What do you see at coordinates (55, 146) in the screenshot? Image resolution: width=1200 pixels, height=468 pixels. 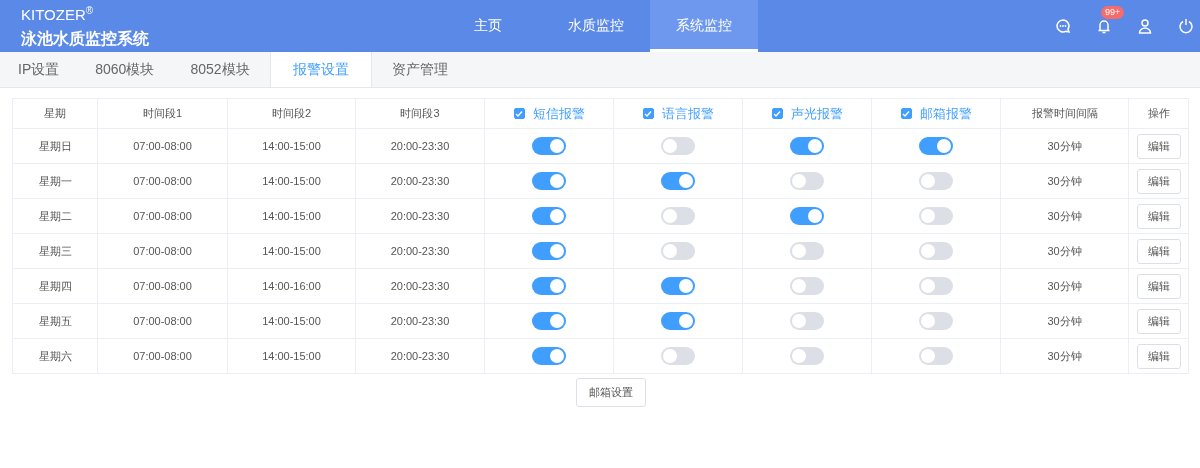 I see `table-cell: 星期日` at bounding box center [55, 146].